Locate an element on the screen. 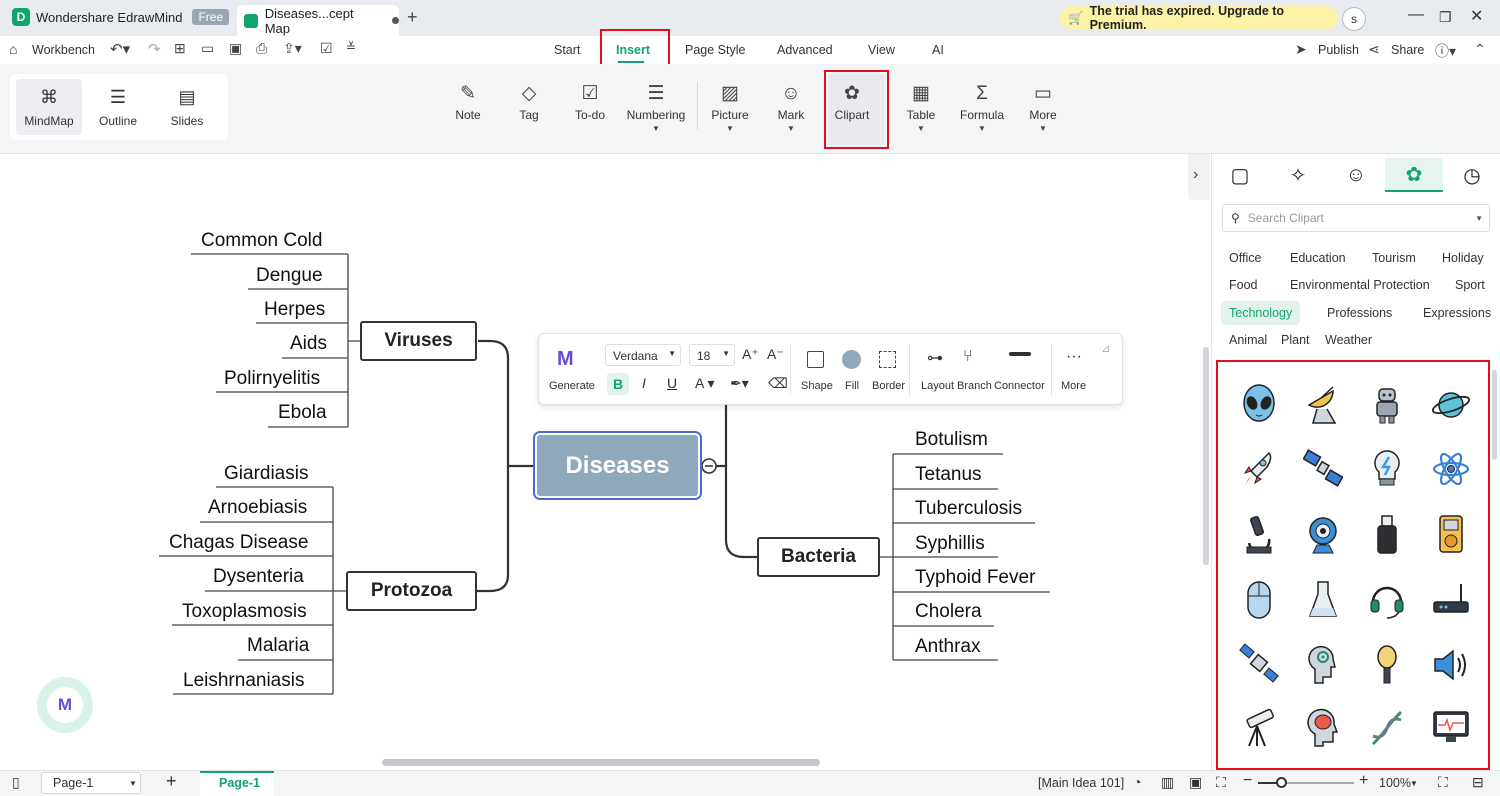 This screenshot has height=796, width=1500. shape-icon is located at coordinates (815, 359).